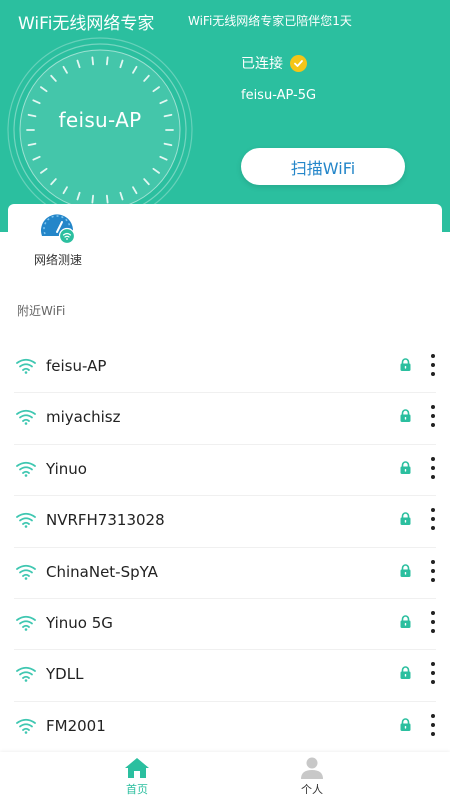 The image size is (450, 800). What do you see at coordinates (86, 24) in the screenshot?
I see `app-title: WiFi无线网络专家` at bounding box center [86, 24].